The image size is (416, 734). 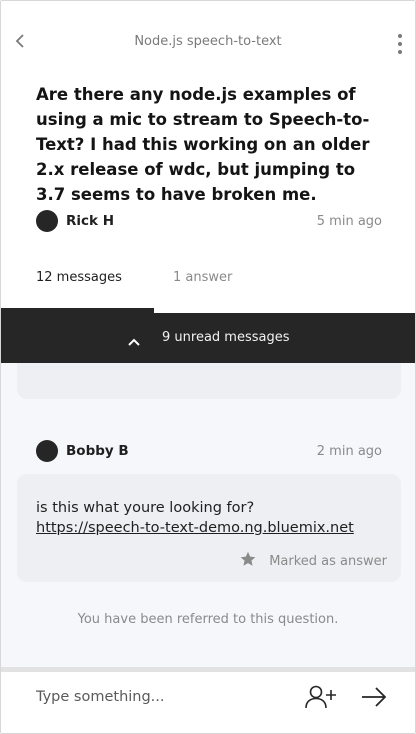 I want to click on header: Node.js speech-to-text, so click(x=208, y=41).